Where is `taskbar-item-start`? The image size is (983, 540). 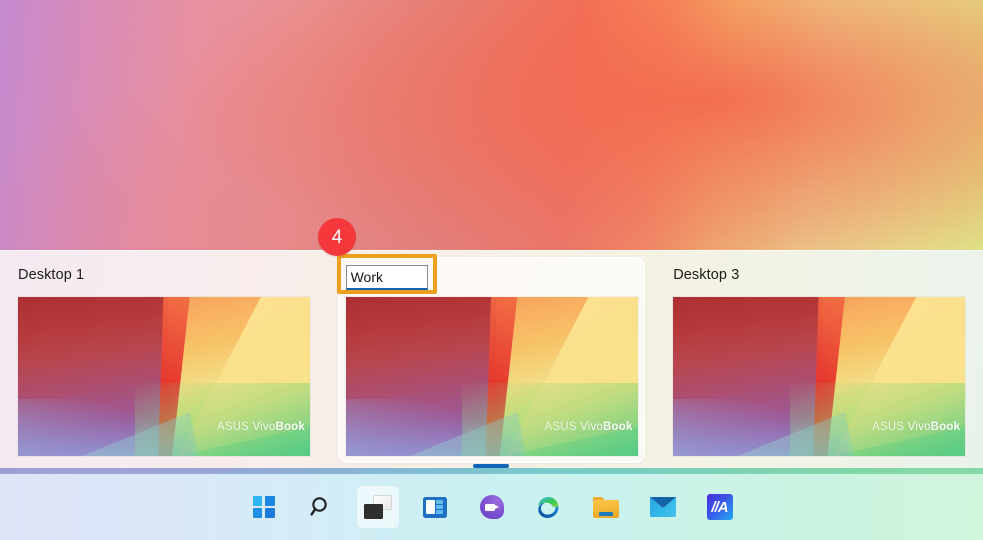 taskbar-item-start is located at coordinates (264, 507).